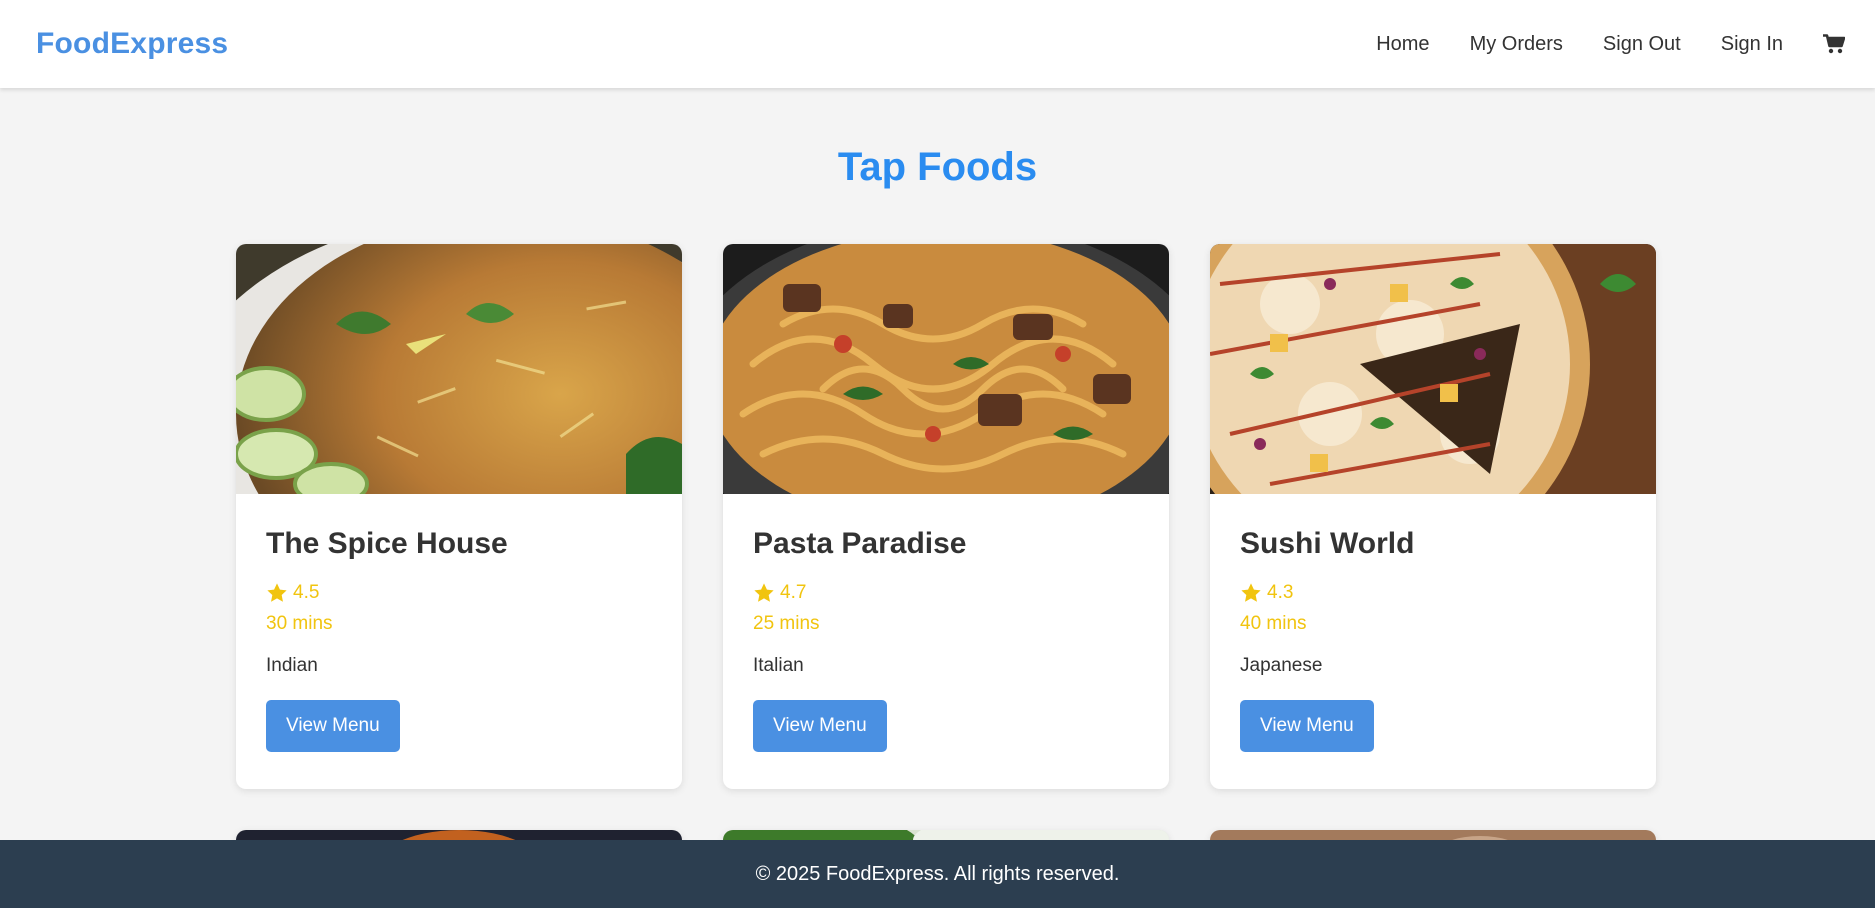 This screenshot has width=1875, height=908. I want to click on cuisine-label: Japanese, so click(1281, 665).